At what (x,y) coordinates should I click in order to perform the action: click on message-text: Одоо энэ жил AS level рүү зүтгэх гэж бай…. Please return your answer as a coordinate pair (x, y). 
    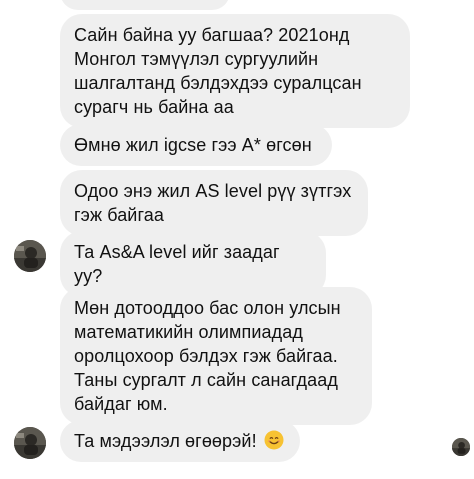
    Looking at the image, I should click on (213, 203).